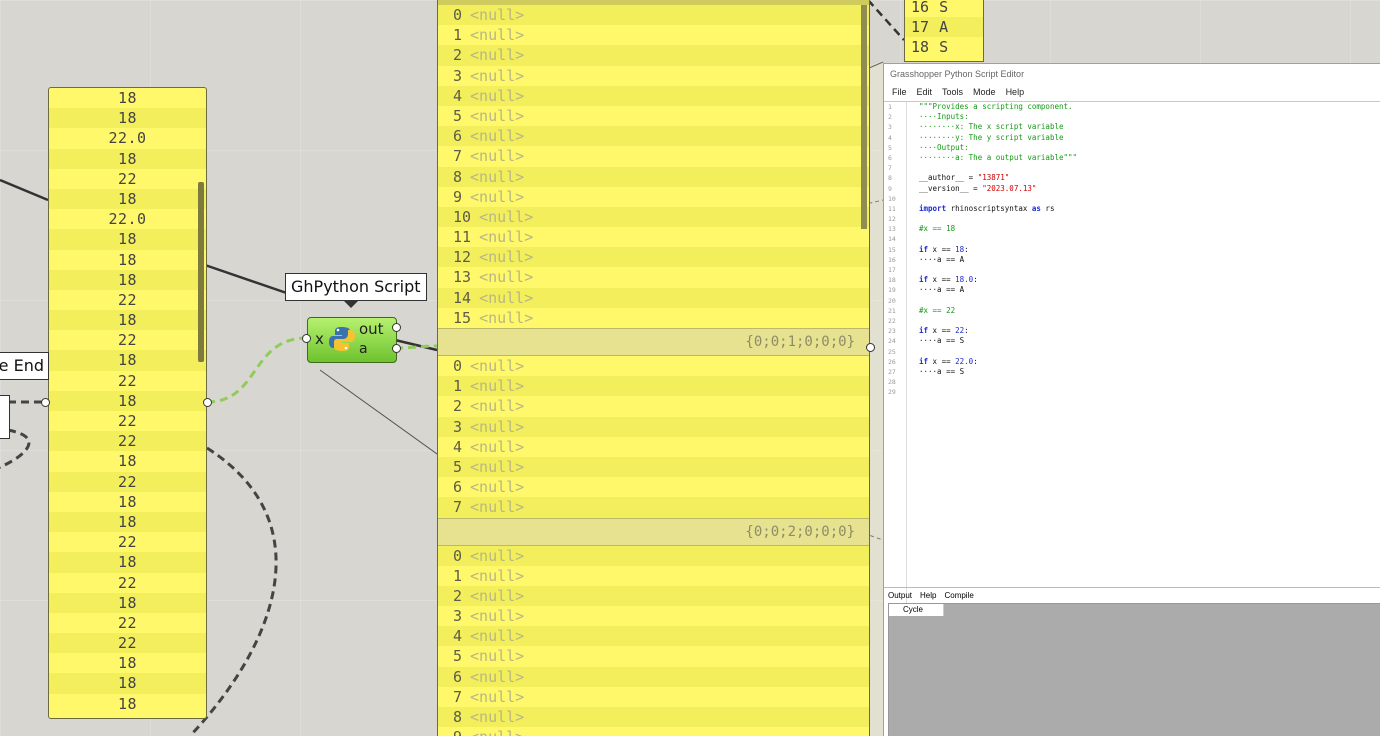 The height and width of the screenshot is (736, 1380). What do you see at coordinates (899, 92) in the screenshot?
I see `menu-file: File` at bounding box center [899, 92].